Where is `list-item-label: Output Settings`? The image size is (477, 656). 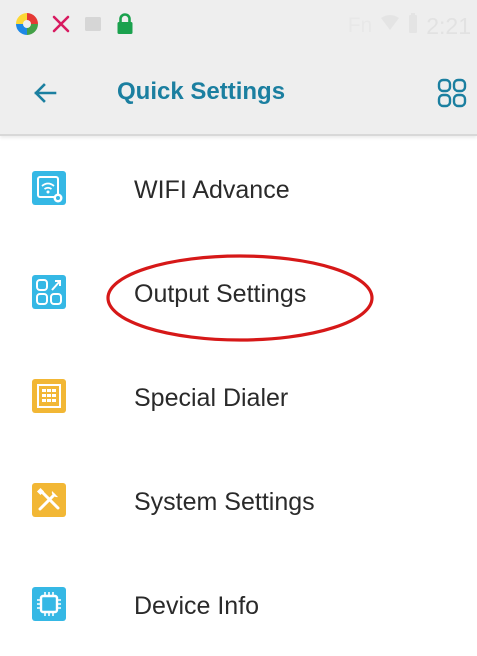
list-item-label: Output Settings is located at coordinates (220, 294).